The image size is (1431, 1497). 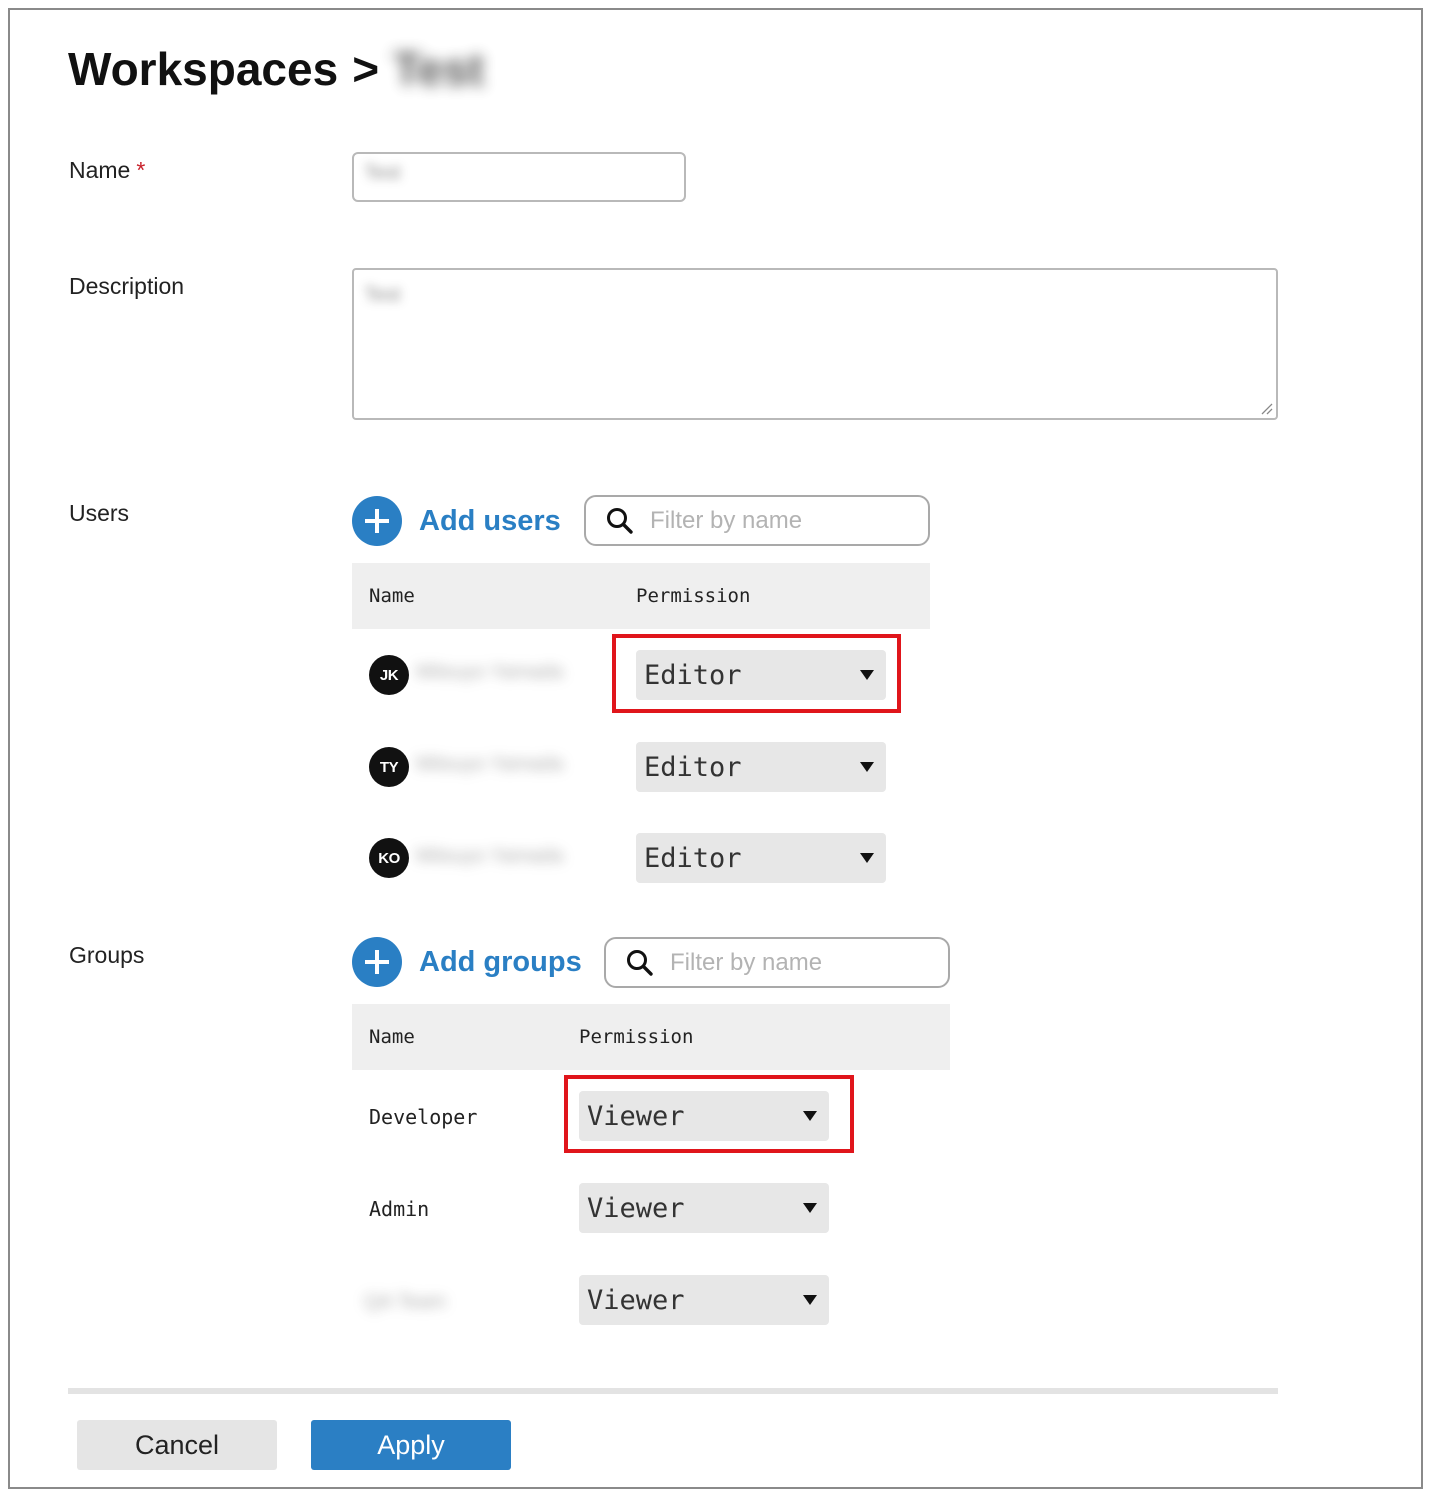 I want to click on avatar: KO, so click(x=389, y=858).